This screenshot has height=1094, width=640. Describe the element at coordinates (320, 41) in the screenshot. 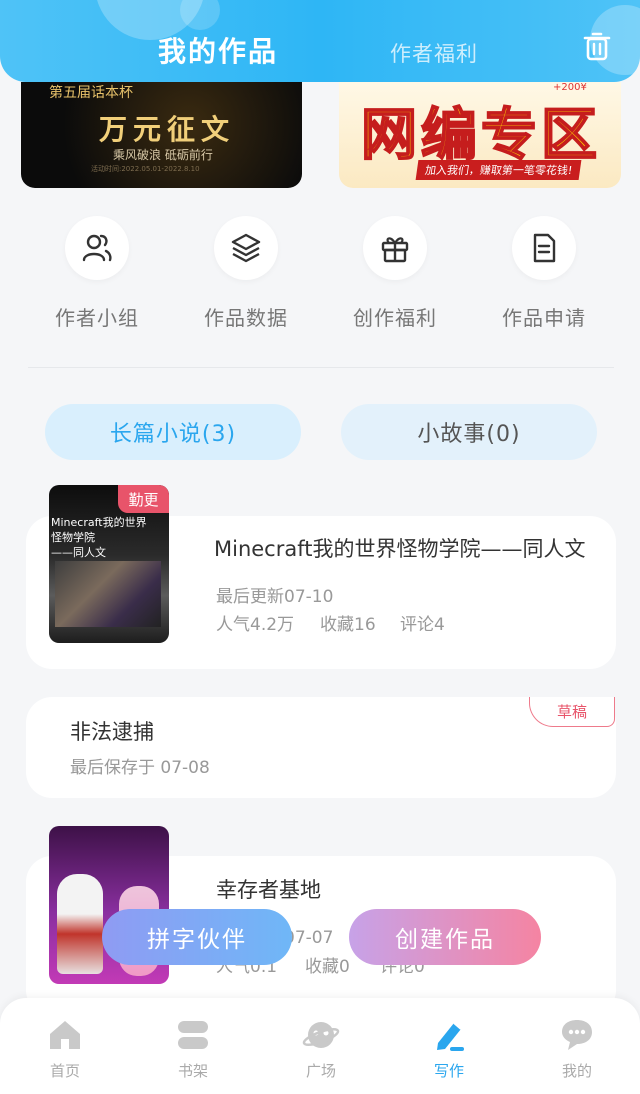

I see `top-header: 我的作品 作者福利` at that location.